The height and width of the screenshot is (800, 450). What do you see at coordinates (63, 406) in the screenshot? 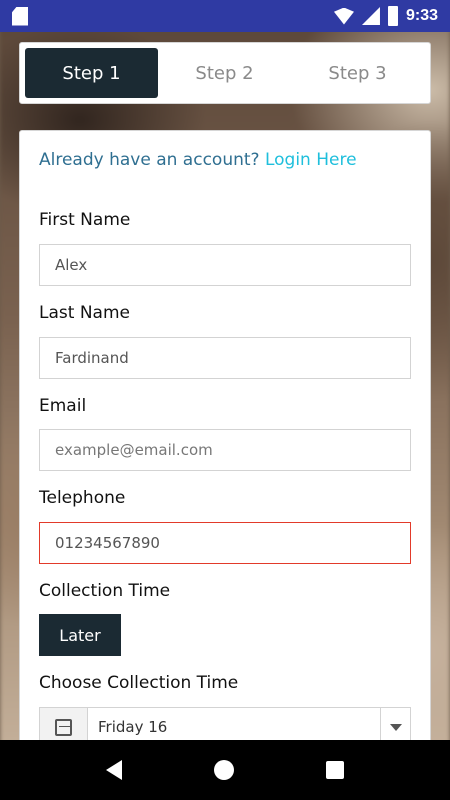
I see `email-label: Email` at bounding box center [63, 406].